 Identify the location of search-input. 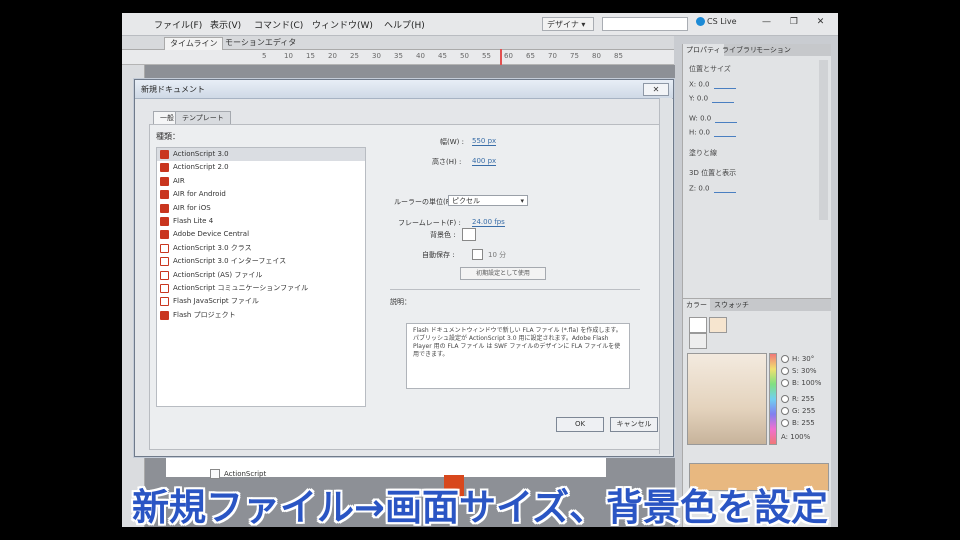
(645, 24).